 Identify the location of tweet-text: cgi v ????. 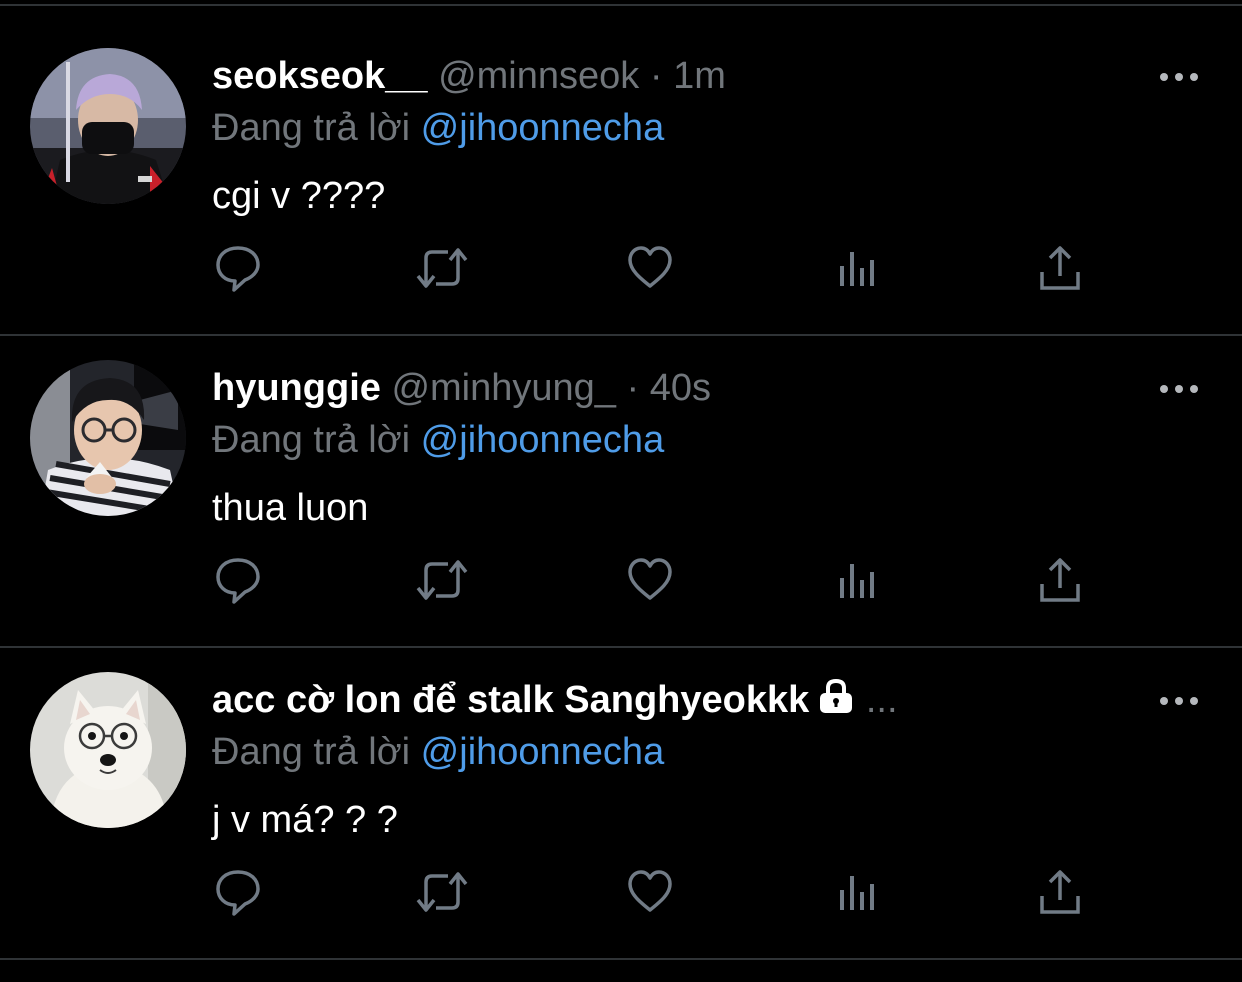
(299, 196).